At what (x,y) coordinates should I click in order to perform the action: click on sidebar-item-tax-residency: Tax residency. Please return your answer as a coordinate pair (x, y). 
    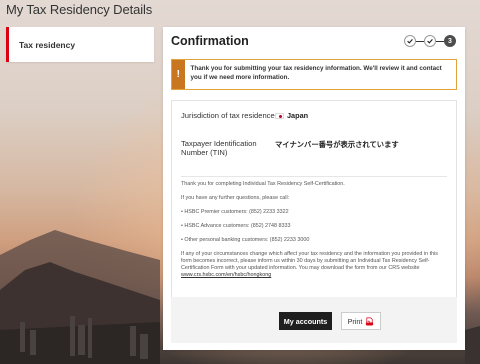
    Looking at the image, I should click on (80, 44).